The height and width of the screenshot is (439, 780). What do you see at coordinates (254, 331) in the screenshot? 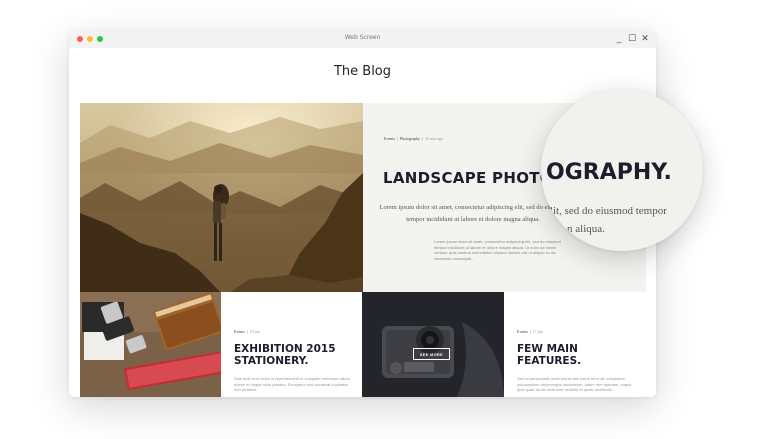
I see `post-date: 23 jun` at bounding box center [254, 331].